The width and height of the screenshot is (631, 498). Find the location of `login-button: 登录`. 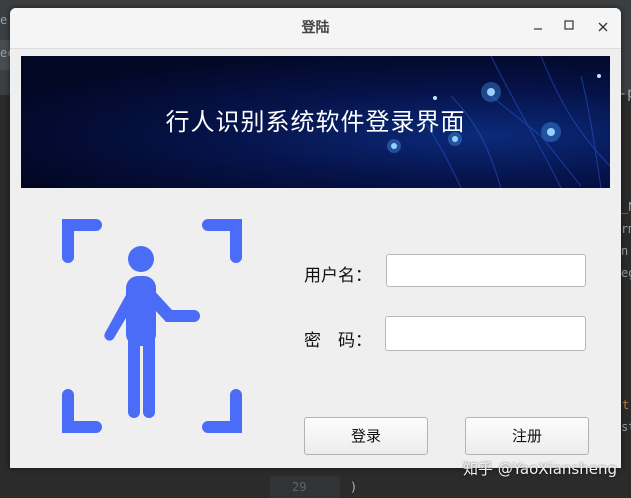

login-button: 登录 is located at coordinates (366, 436).